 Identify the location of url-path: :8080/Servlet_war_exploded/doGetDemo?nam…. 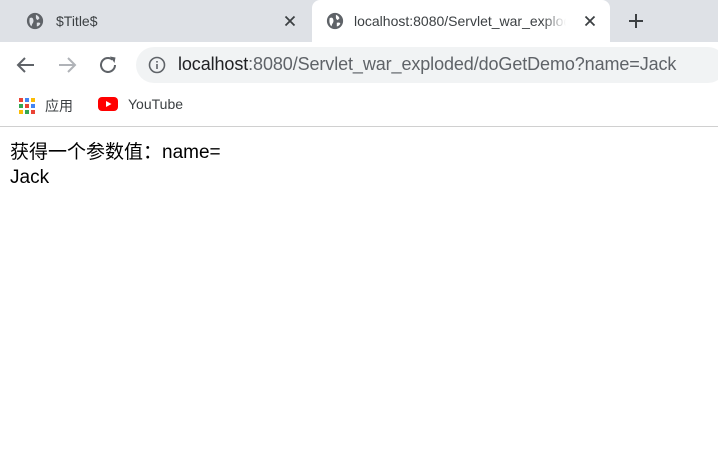
(462, 64).